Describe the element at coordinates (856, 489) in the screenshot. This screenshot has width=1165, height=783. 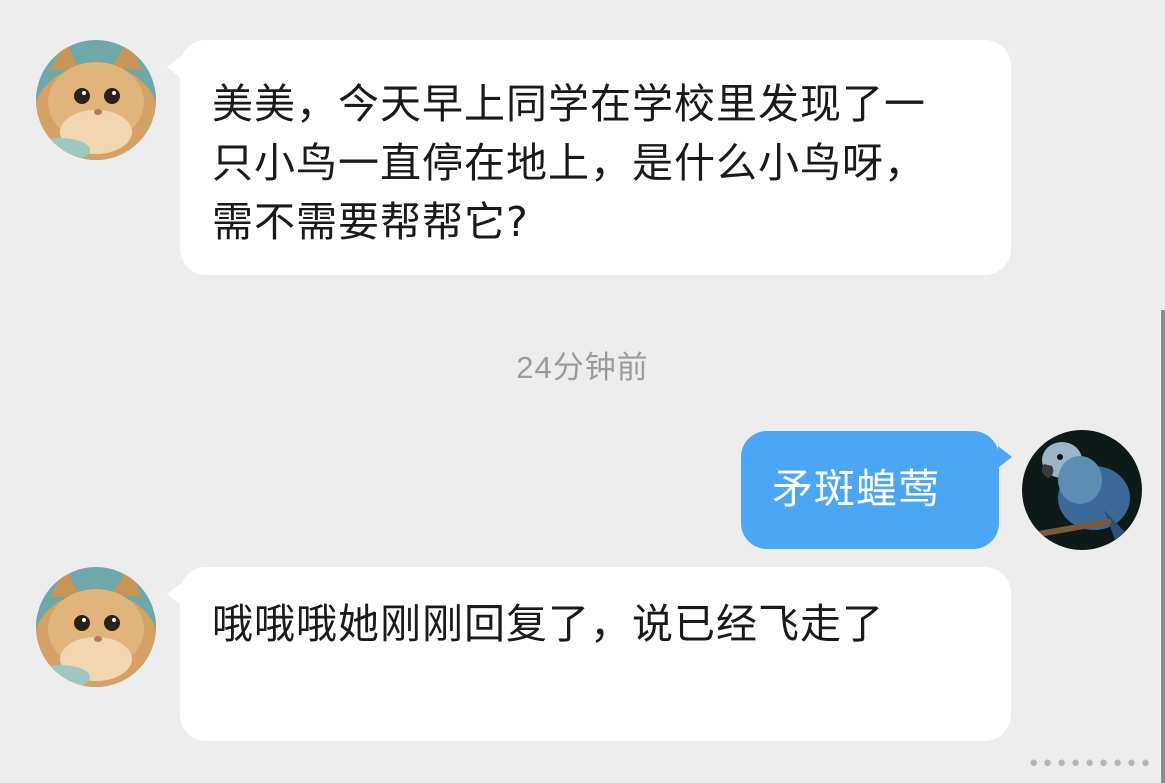
I see `message-text: 矛斑蝗莺` at that location.